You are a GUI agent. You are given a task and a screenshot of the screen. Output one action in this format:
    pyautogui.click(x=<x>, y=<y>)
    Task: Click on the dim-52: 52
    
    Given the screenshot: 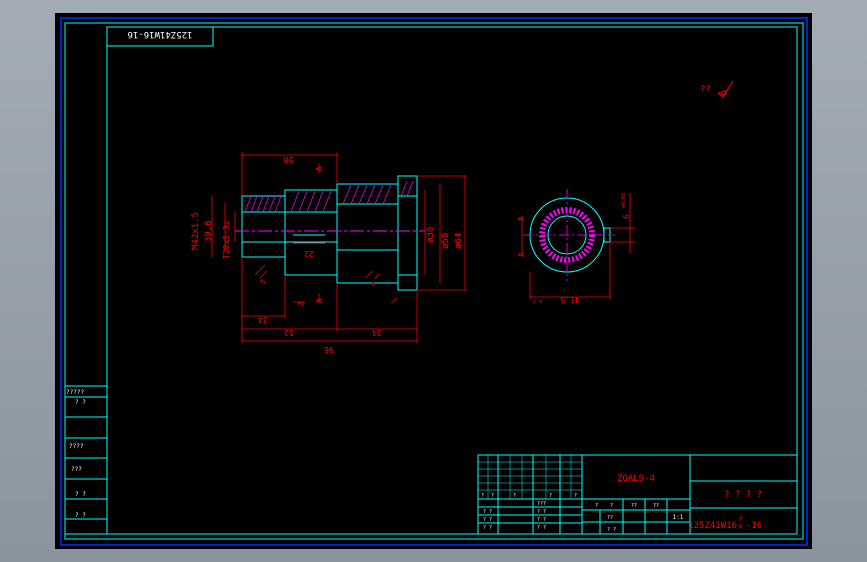 What is the action you would take?
    pyautogui.click(x=289, y=332)
    